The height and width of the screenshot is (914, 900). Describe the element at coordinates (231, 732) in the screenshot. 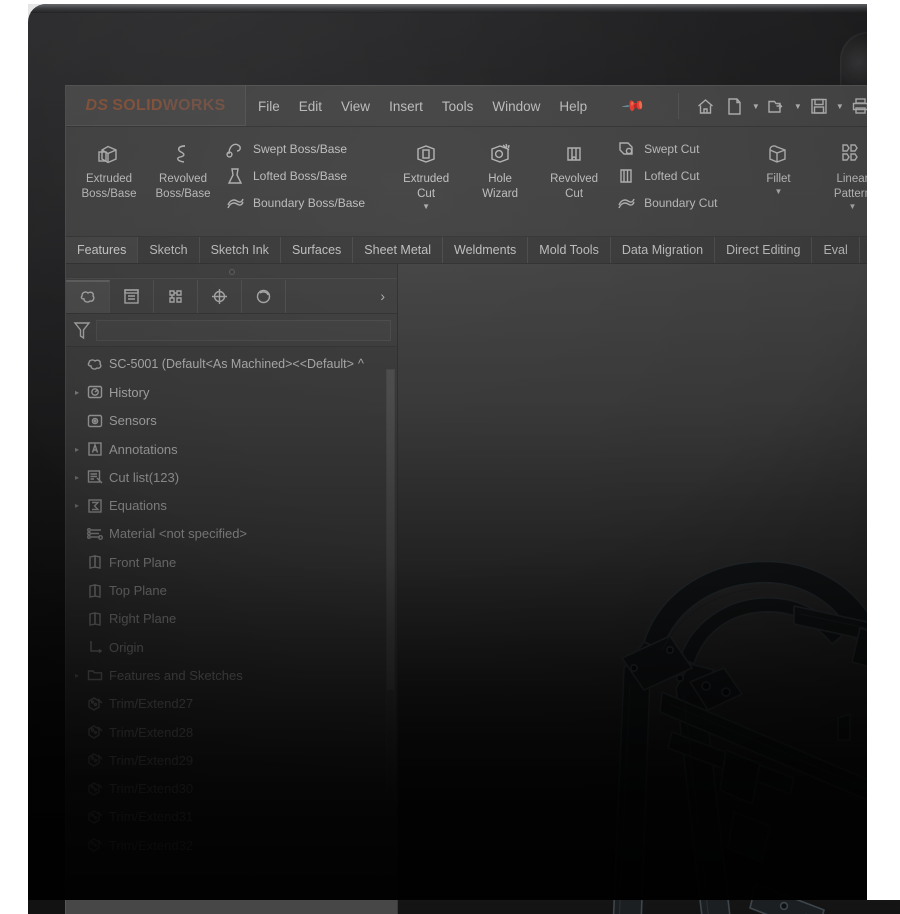

I see `tree-item-trim-extend-28: Trim/Extend28` at that location.